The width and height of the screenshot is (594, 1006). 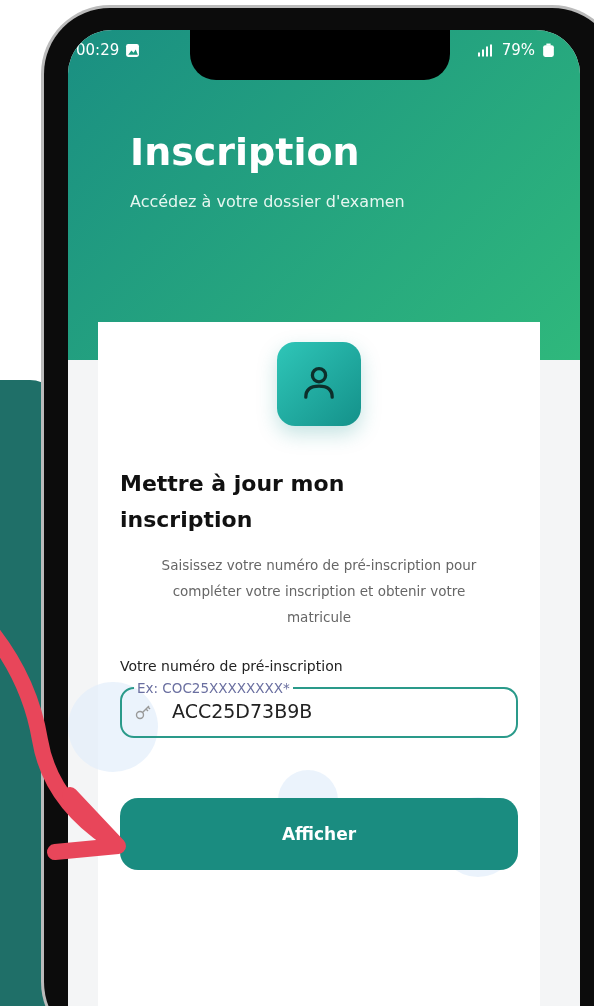 I want to click on page-subtitle: Accédez à votre dossier d'examen, so click(x=268, y=201).